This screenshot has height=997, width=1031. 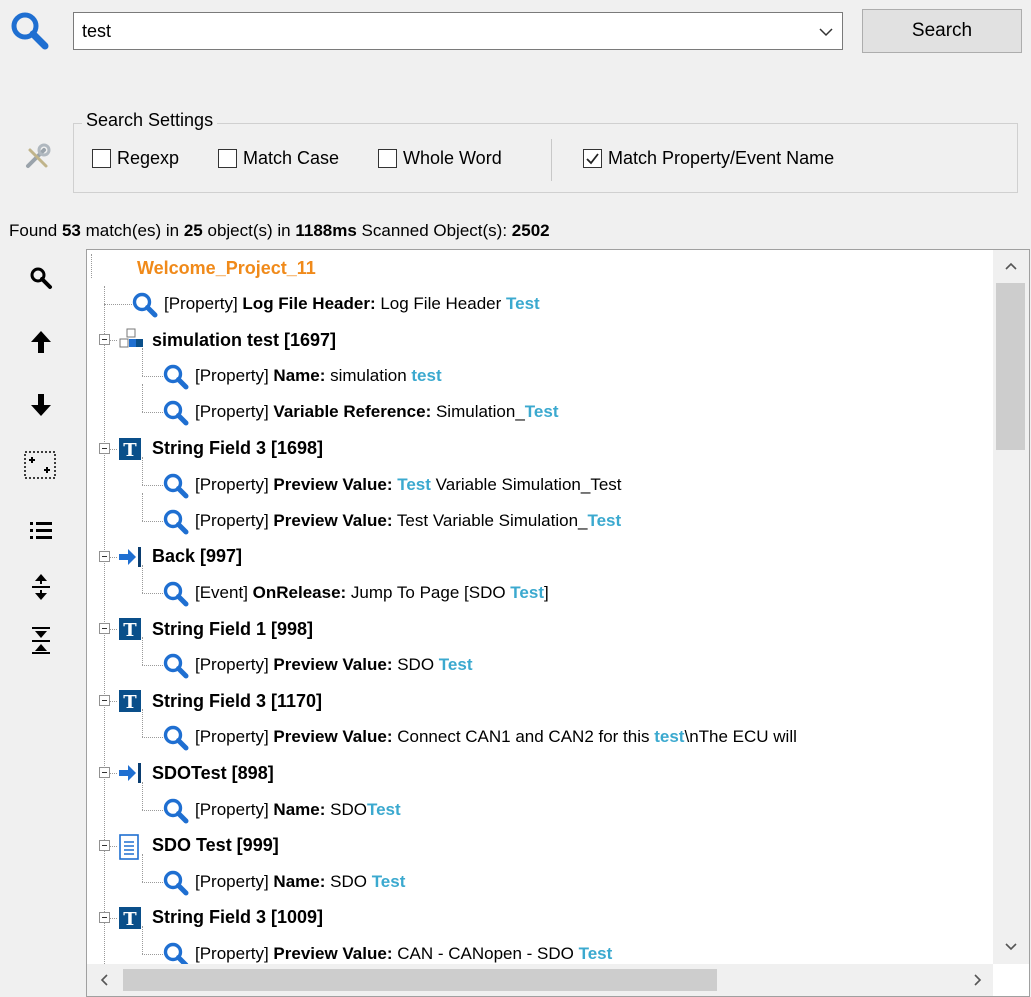 What do you see at coordinates (420, 980) in the screenshot?
I see `horizontal-scroll-thumb` at bounding box center [420, 980].